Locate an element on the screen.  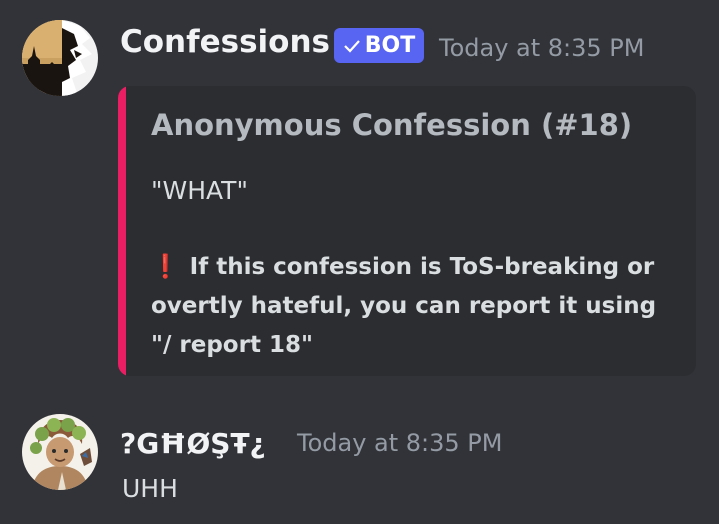
fox-silhouette-avatar-icon is located at coordinates (60, 58).